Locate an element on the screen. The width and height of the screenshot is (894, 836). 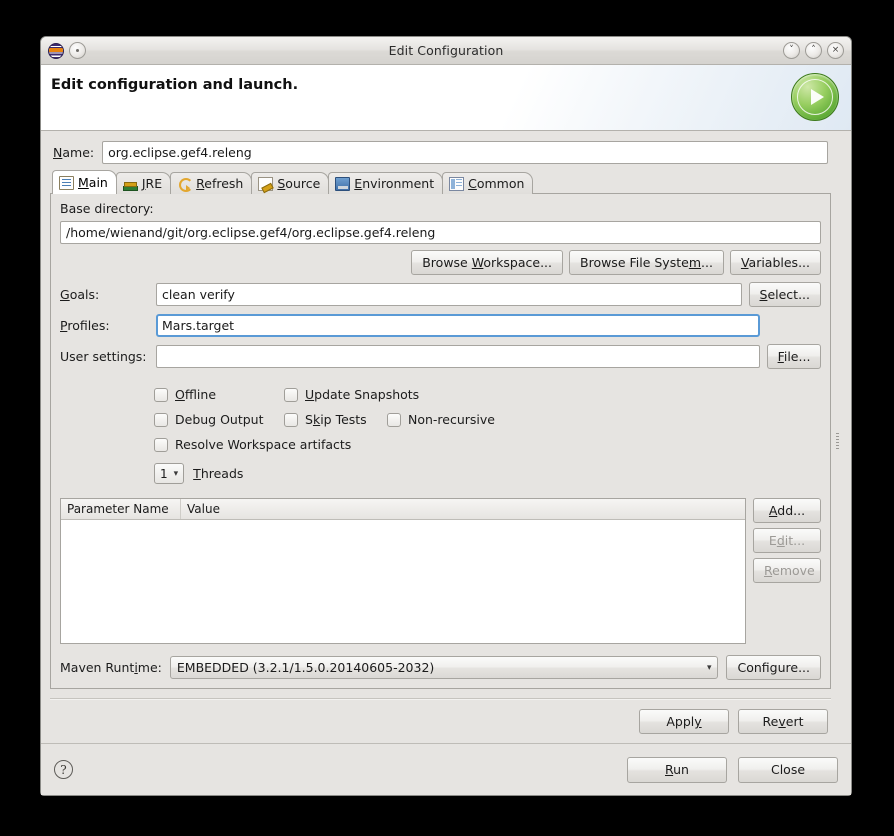
parameters-table-header: Parameter Name Value is located at coordinates (403, 509).